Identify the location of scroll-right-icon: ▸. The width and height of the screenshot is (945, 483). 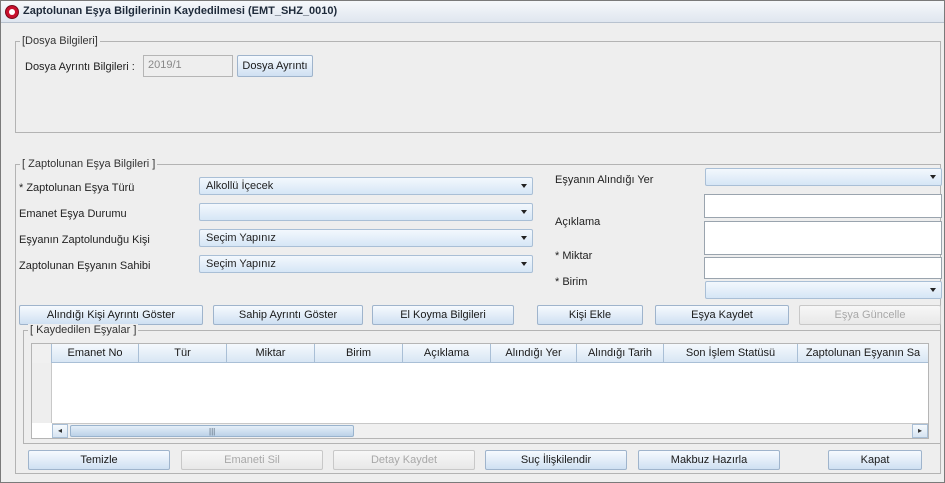
(920, 431).